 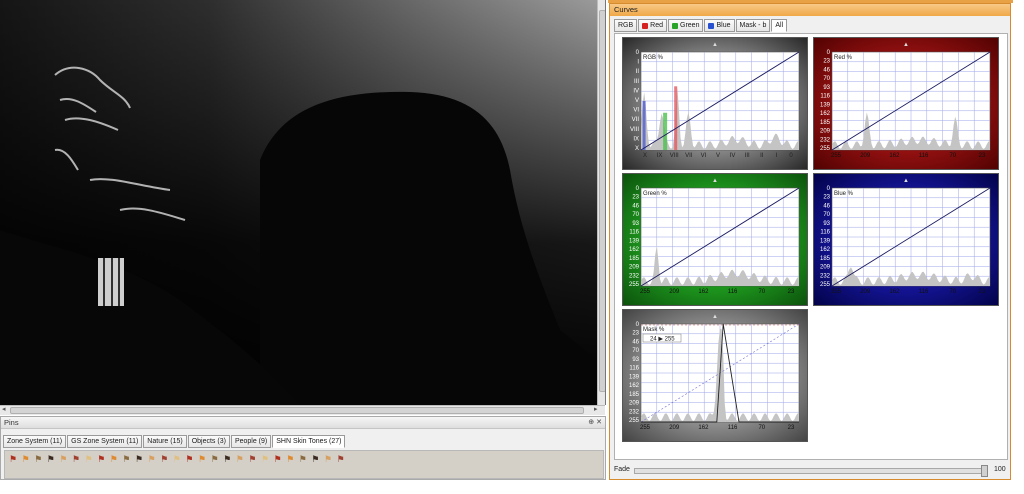 What do you see at coordinates (309, 441) in the screenshot?
I see `tab-shn-skin-tones: SHN Skin Tones (27)` at bounding box center [309, 441].